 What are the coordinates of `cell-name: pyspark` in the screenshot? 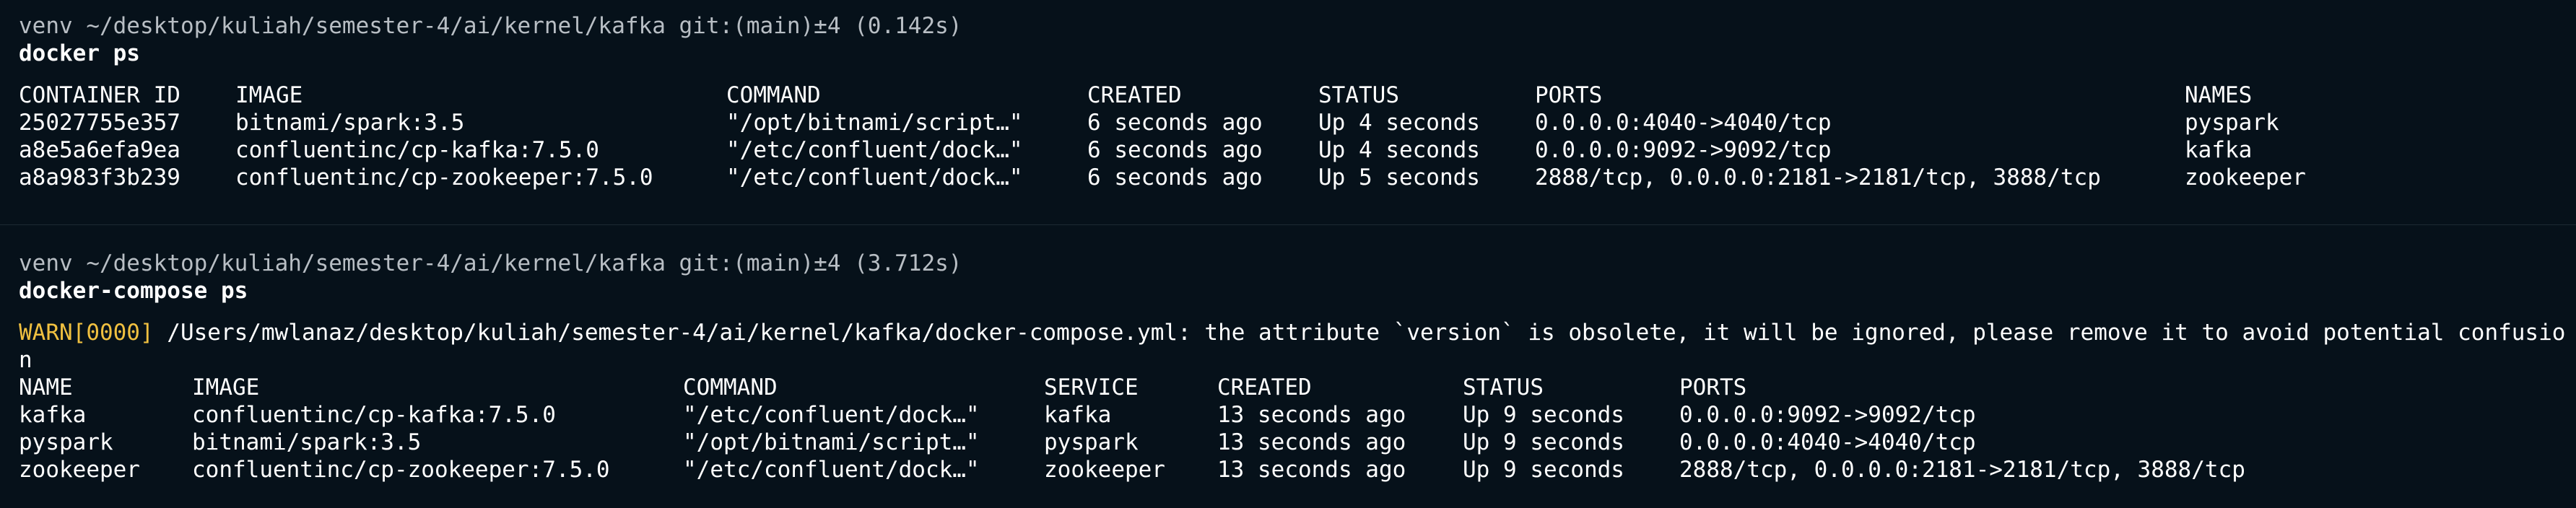 It's located at (66, 442).